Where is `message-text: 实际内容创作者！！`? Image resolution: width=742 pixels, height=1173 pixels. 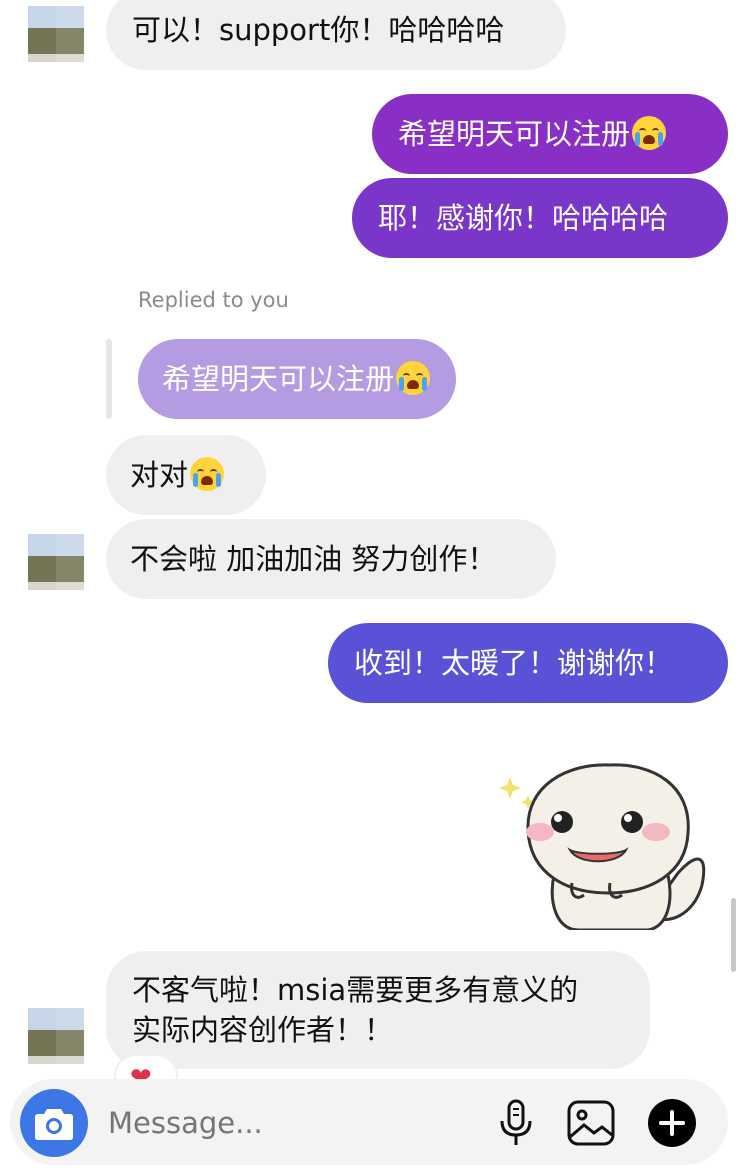 message-text: 实际内容创作者！！ is located at coordinates (263, 1030).